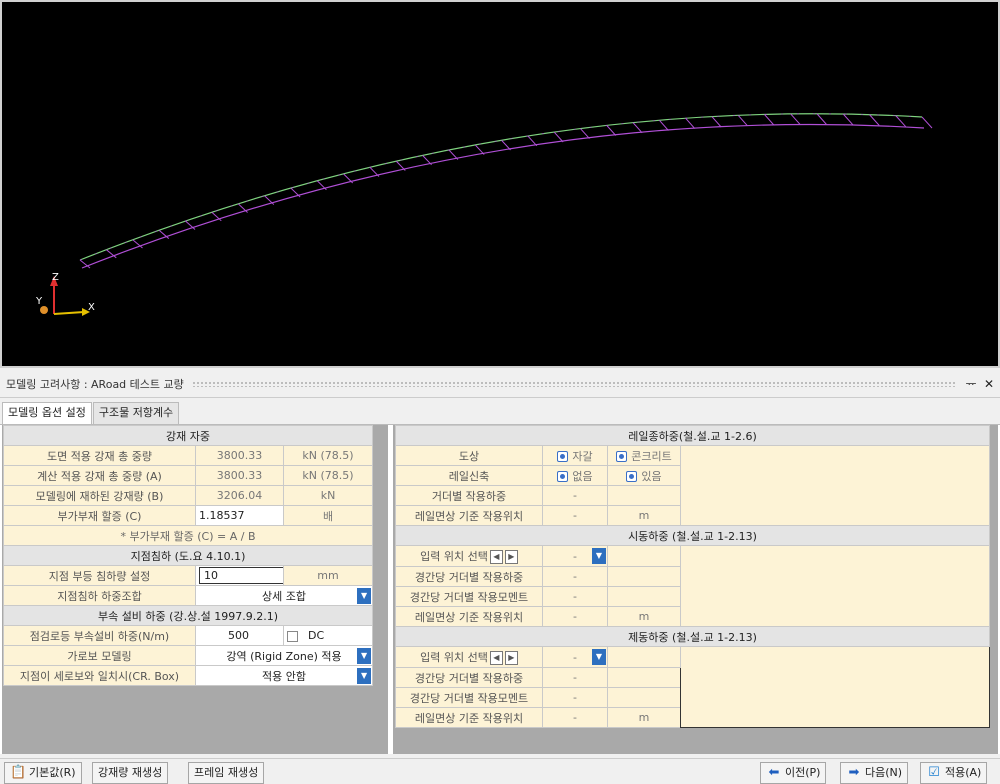 Image resolution: width=1000 pixels, height=784 pixels. What do you see at coordinates (469, 576) in the screenshot?
I see `row-label: 경간당 거더별 작용하중` at bounding box center [469, 576].